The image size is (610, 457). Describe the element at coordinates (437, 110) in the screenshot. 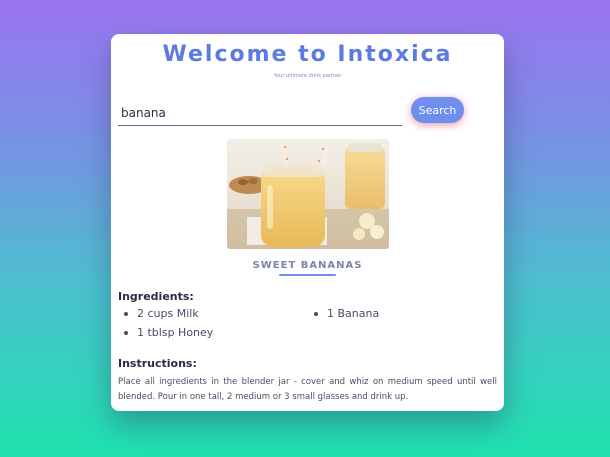

I see `search-button: Search` at that location.